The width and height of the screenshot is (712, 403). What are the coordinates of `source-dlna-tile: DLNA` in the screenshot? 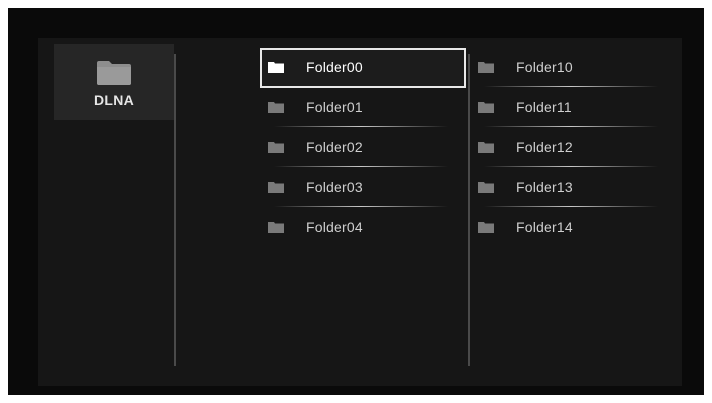 It's located at (114, 82).